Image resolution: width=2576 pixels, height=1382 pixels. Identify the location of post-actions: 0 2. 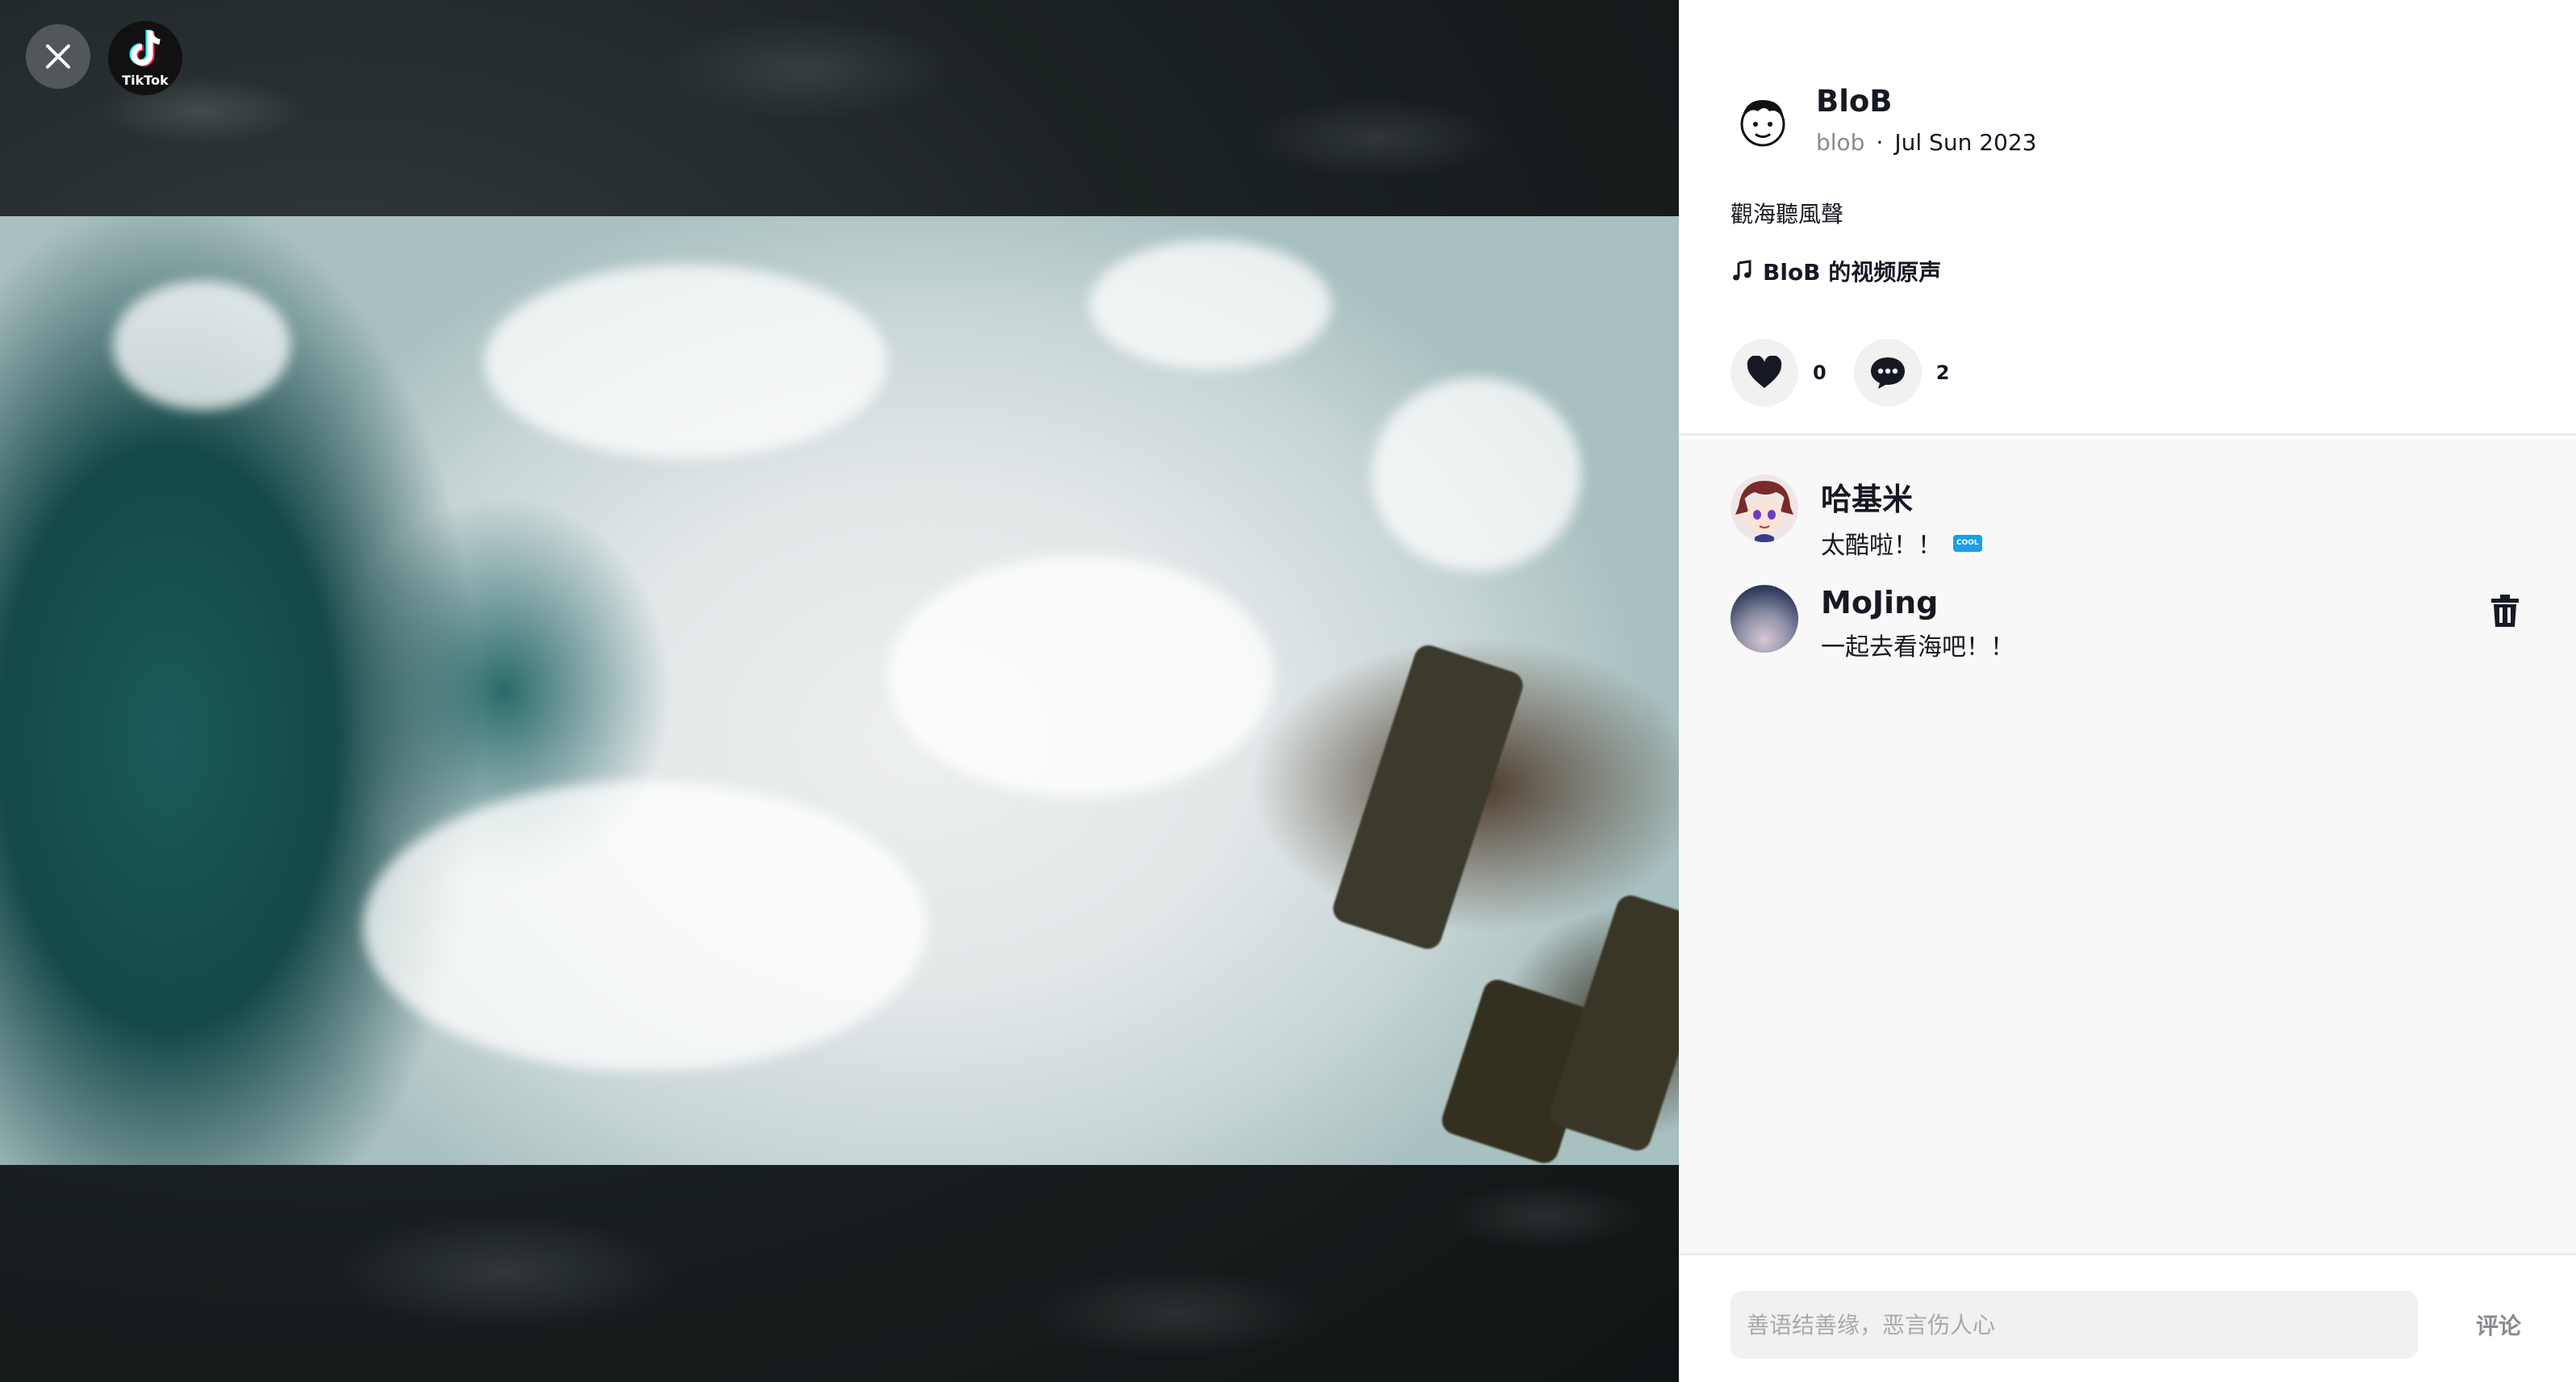
(1854, 373).